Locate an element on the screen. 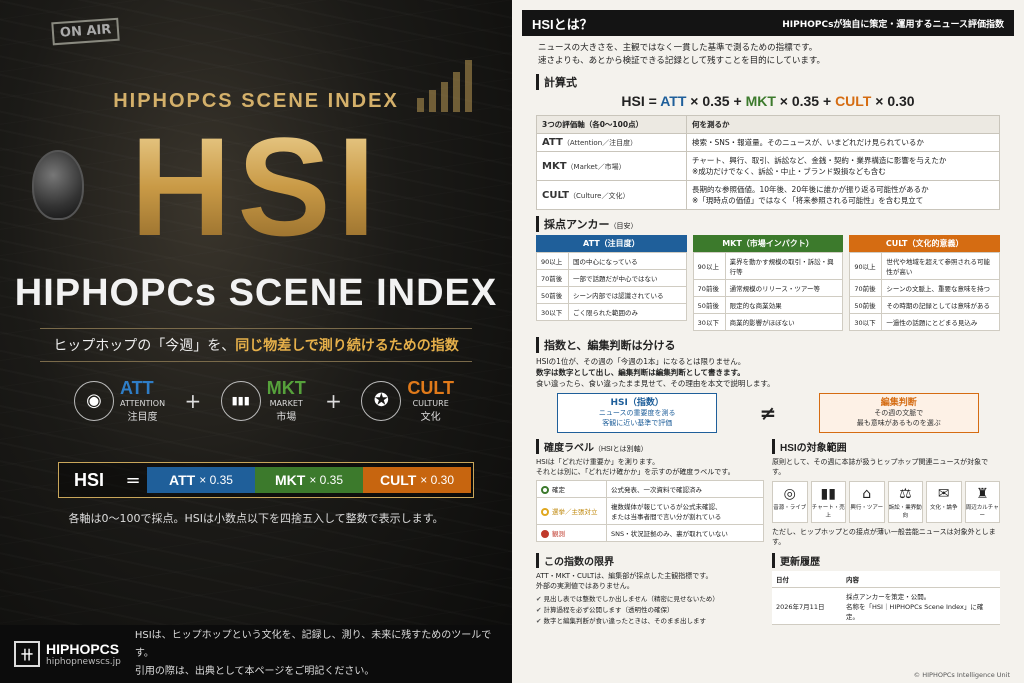  tagline-part-a: ヒップホップの「今週」を、 is located at coordinates (144, 346).